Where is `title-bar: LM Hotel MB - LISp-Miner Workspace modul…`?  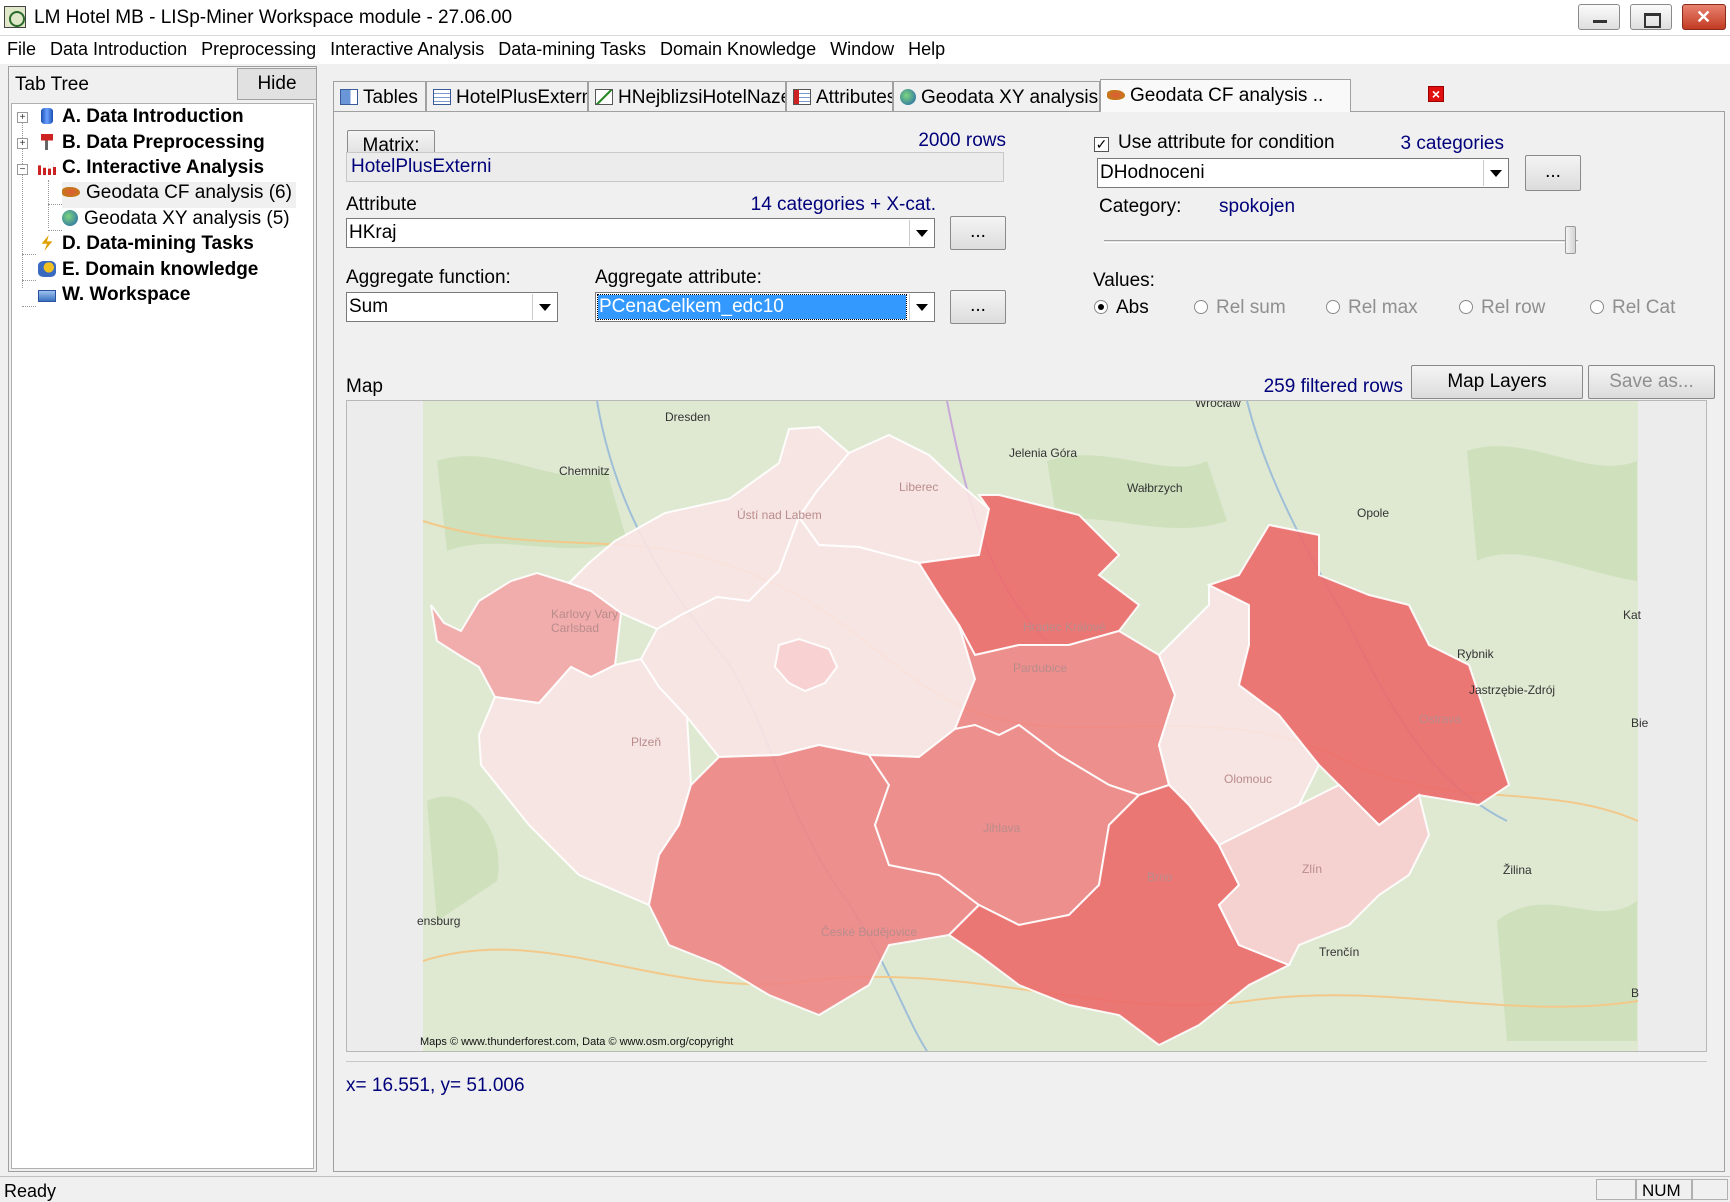 title-bar: LM Hotel MB - LISp-Miner Workspace modul… is located at coordinates (865, 18).